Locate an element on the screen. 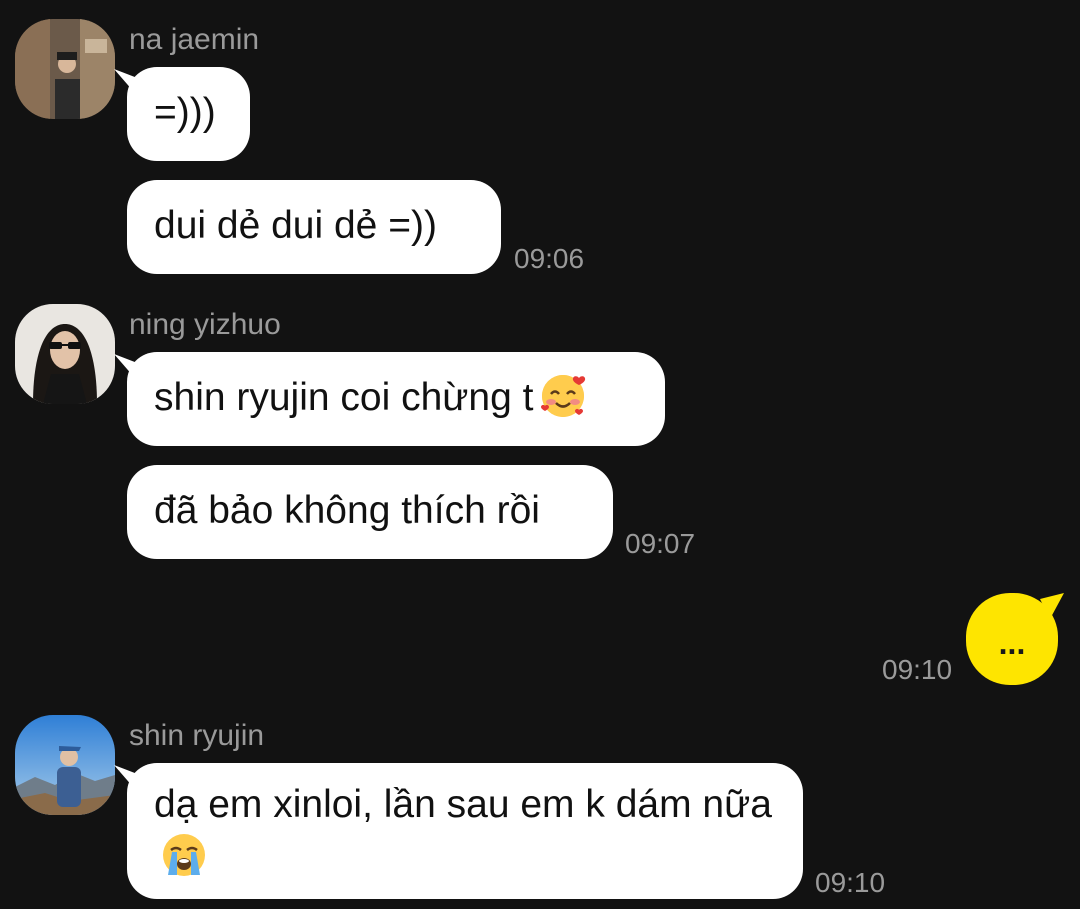 The image size is (1080, 909). message-bubble: đã bảo không thích rồi is located at coordinates (370, 512).